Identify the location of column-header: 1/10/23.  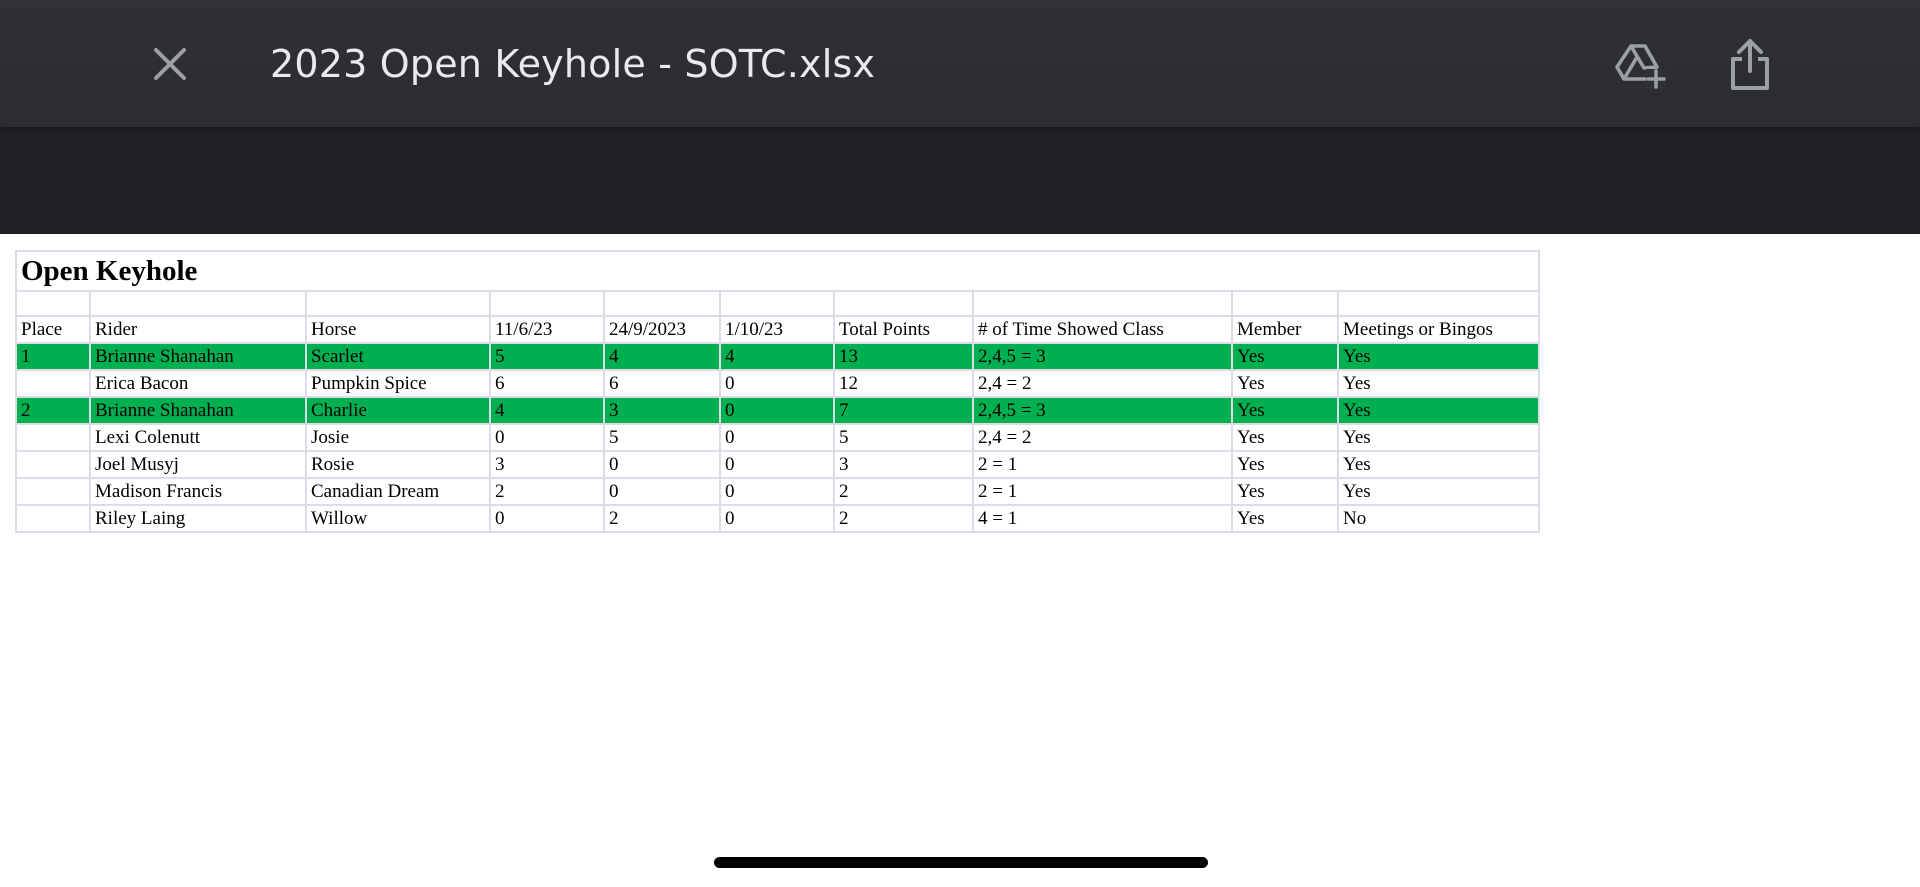
(777, 329).